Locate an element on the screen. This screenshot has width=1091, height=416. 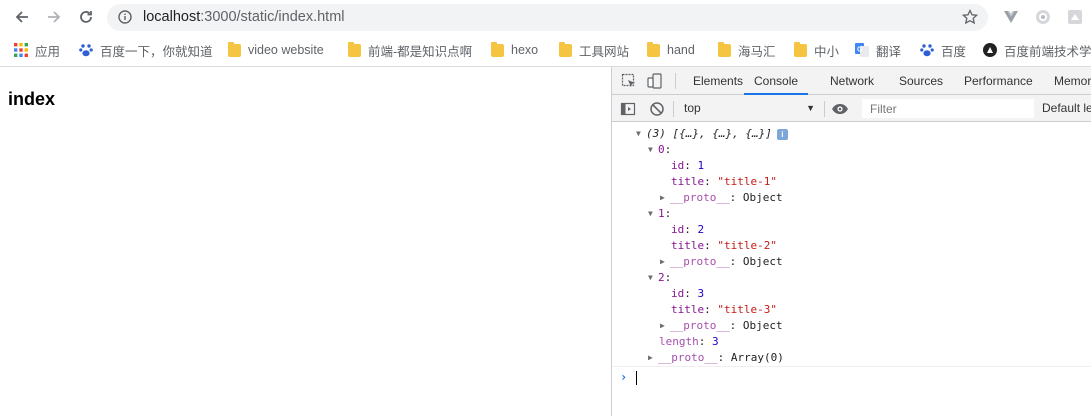
bookmark-folder-haimahui: 海马汇 is located at coordinates (747, 50).